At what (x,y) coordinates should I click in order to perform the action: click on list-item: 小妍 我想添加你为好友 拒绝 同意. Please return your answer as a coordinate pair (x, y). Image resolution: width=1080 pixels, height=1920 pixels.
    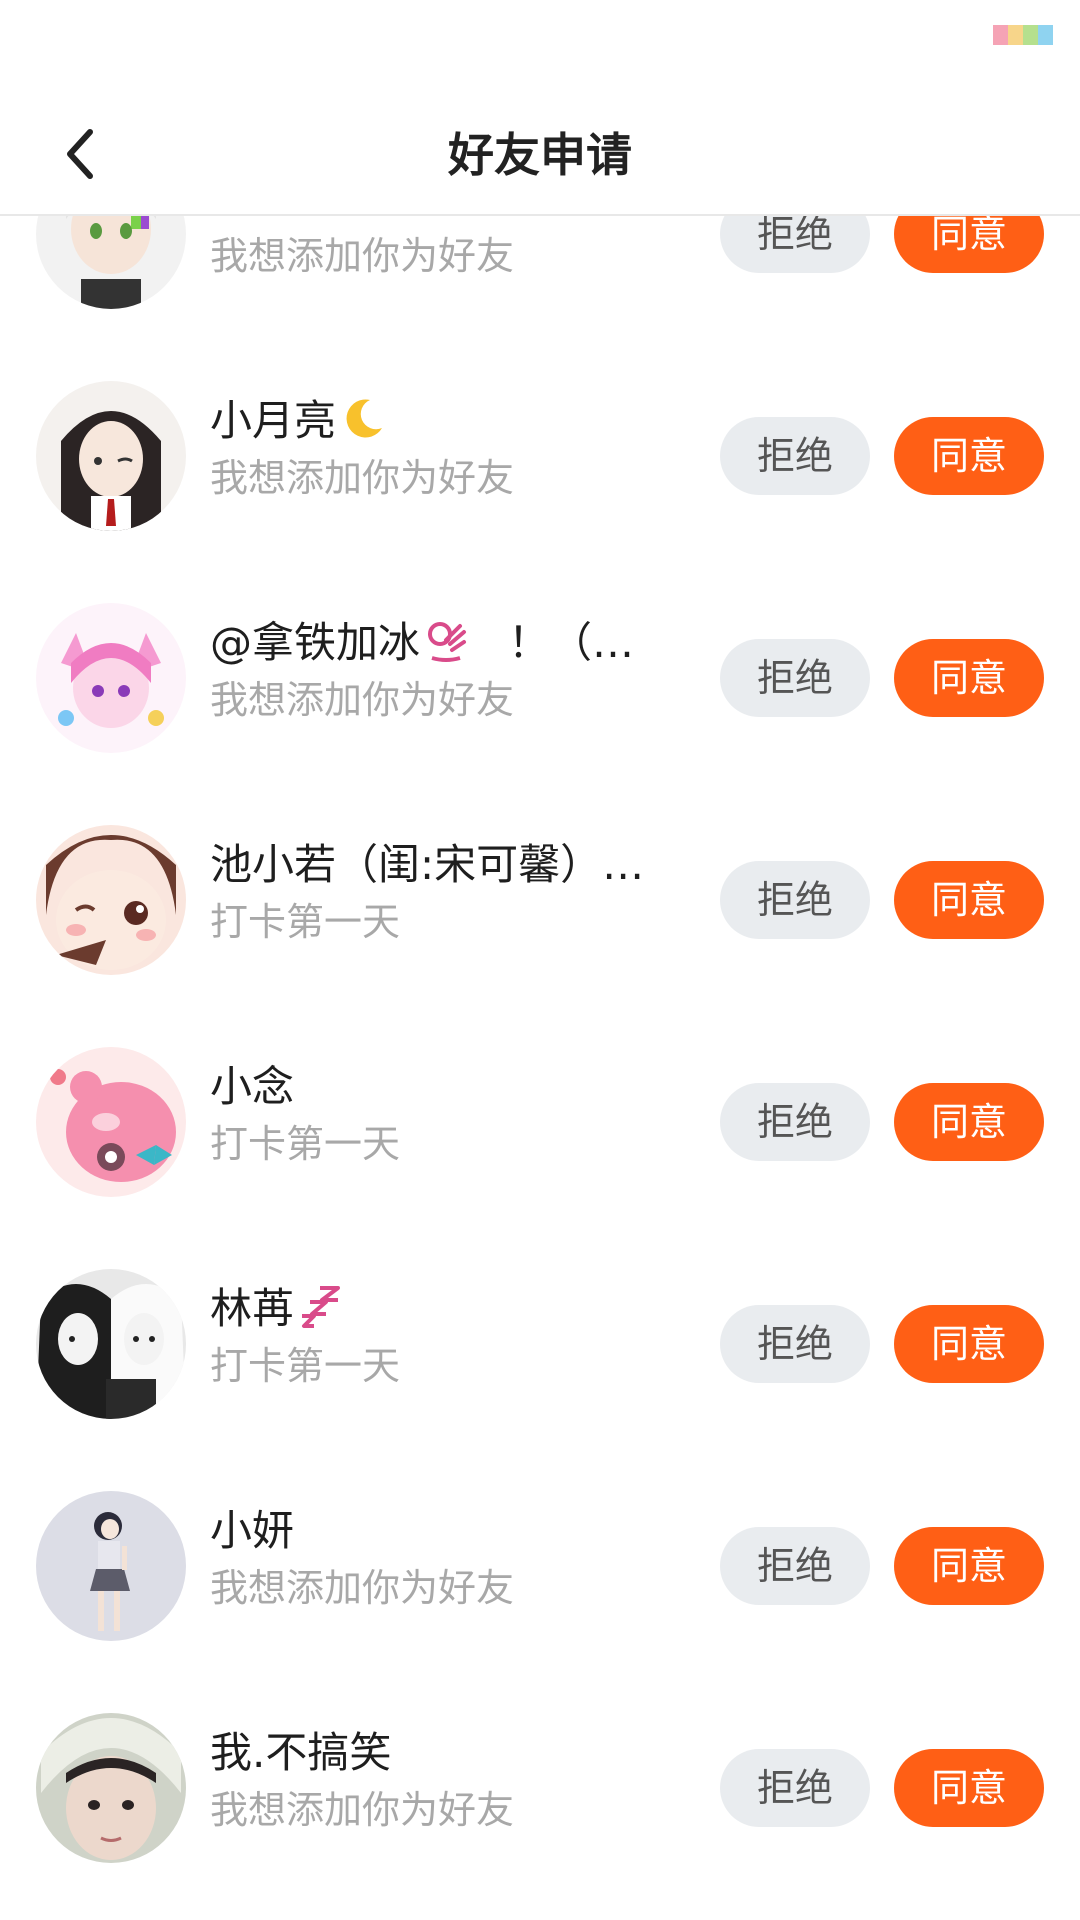
    Looking at the image, I should click on (540, 1566).